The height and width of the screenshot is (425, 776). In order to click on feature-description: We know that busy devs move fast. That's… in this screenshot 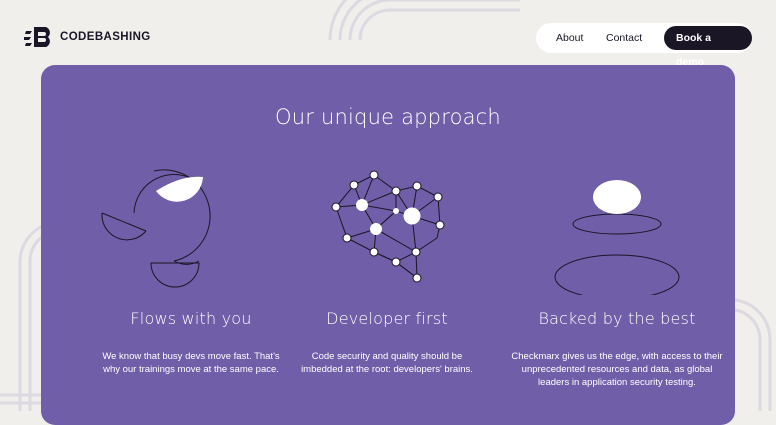, I will do `click(191, 363)`.